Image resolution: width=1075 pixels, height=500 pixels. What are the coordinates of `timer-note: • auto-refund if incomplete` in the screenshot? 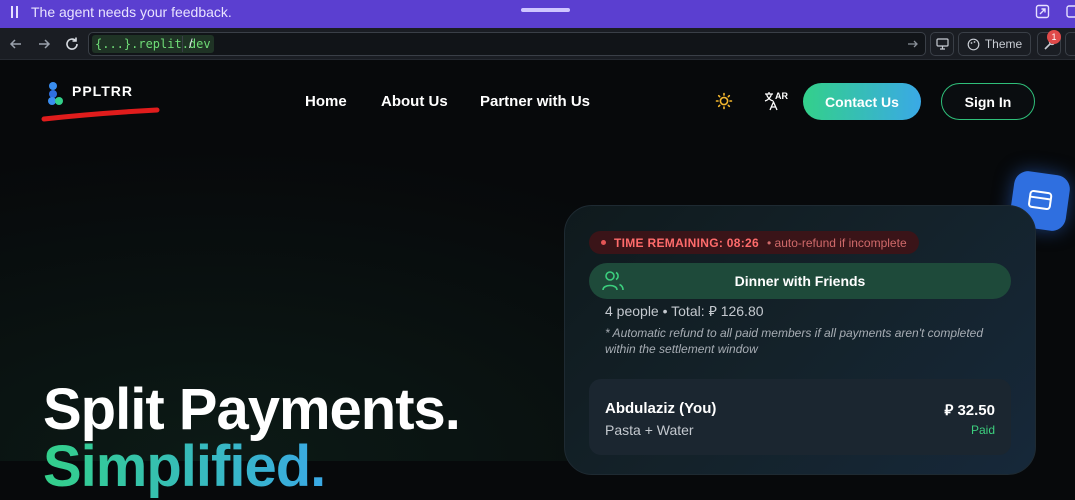 It's located at (837, 242).